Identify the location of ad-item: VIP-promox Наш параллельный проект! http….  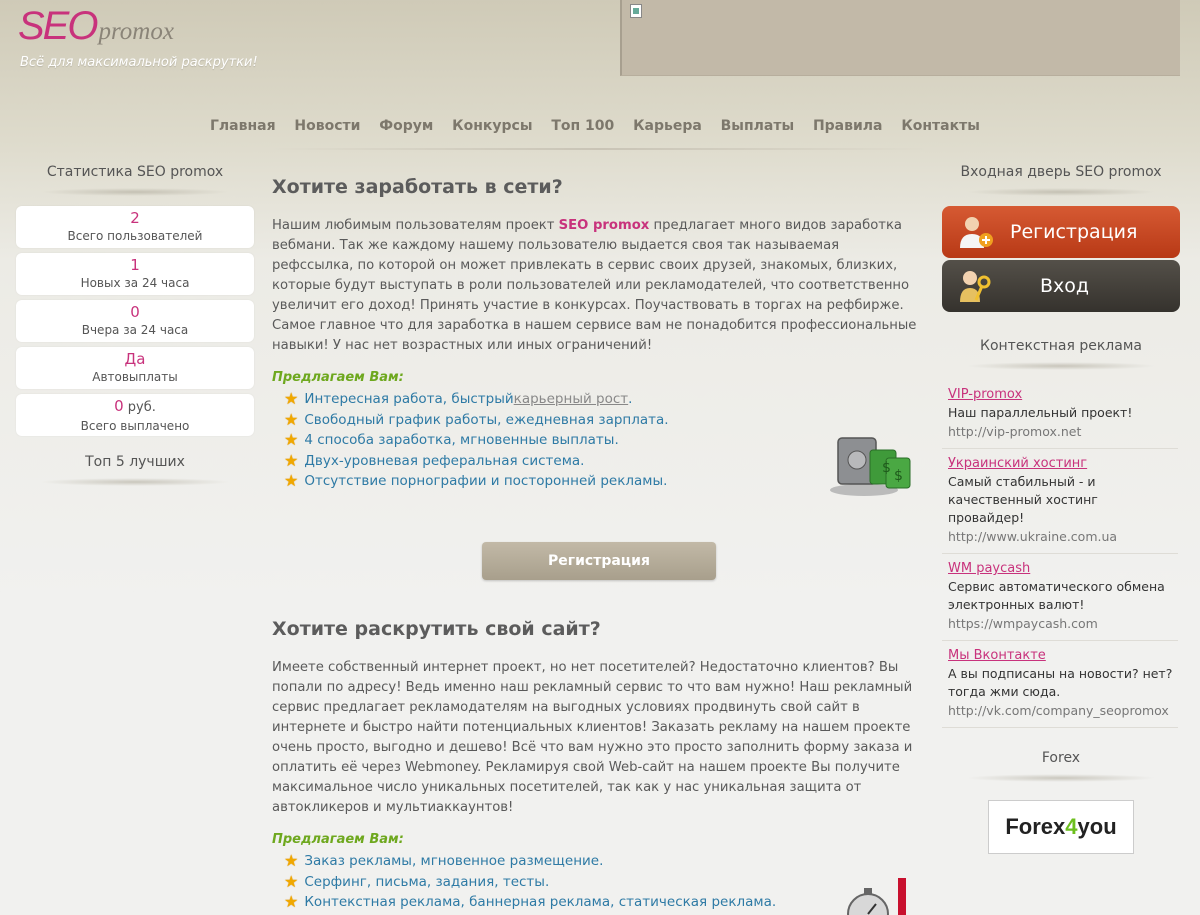
(1060, 414).